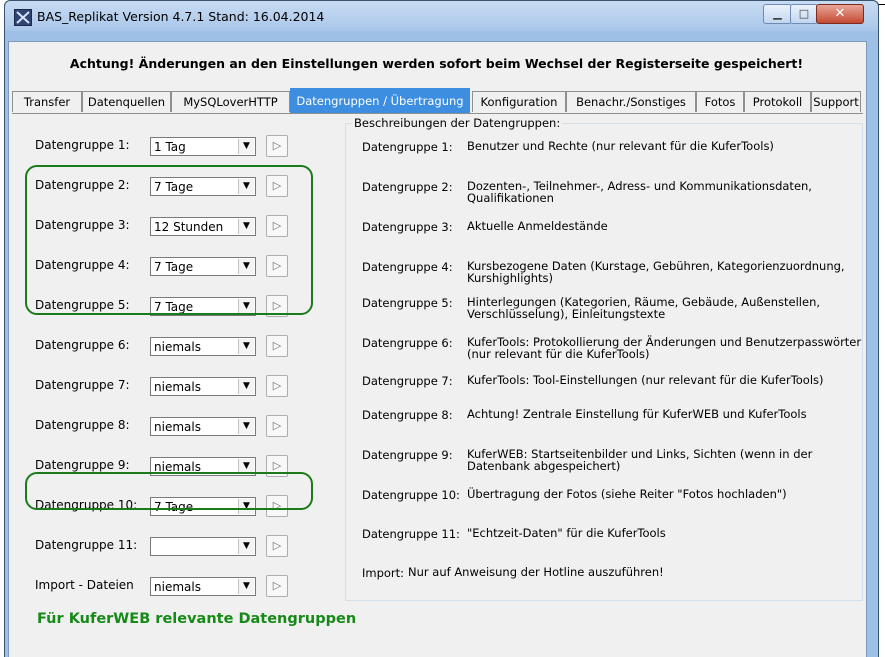 This screenshot has width=885, height=657. Describe the element at coordinates (230, 101) in the screenshot. I see `tab-mysqloverhttp: MySQLoverHTTP` at that location.